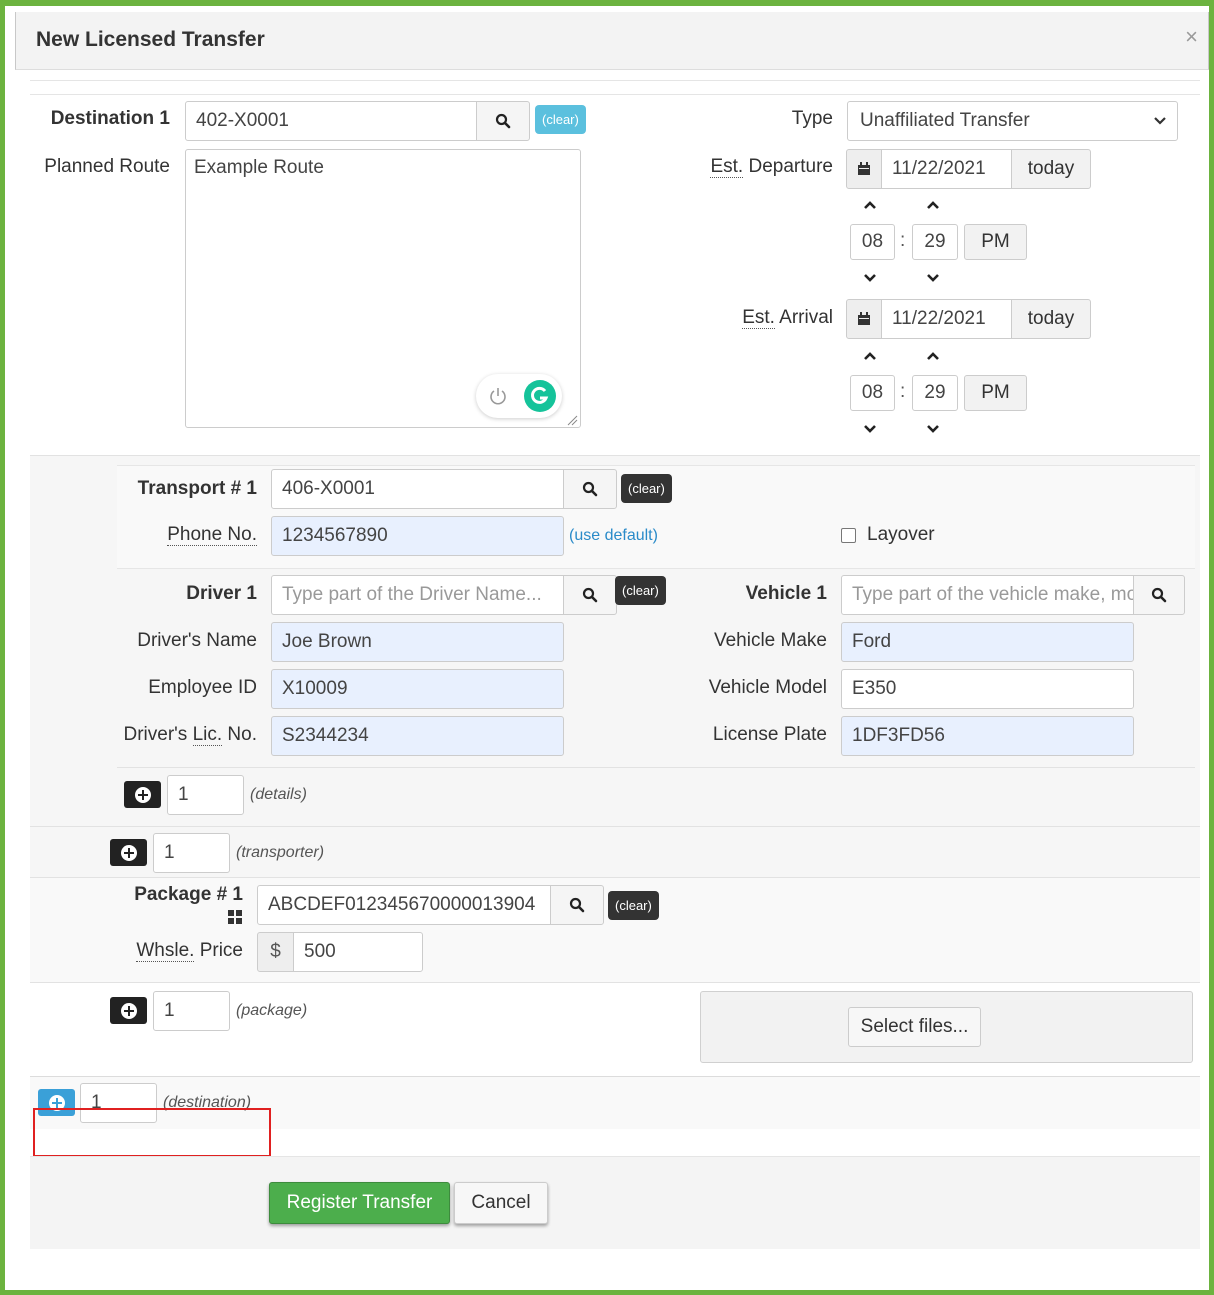  What do you see at coordinates (235, 917) in the screenshot?
I see `barcode-grid-icon` at bounding box center [235, 917].